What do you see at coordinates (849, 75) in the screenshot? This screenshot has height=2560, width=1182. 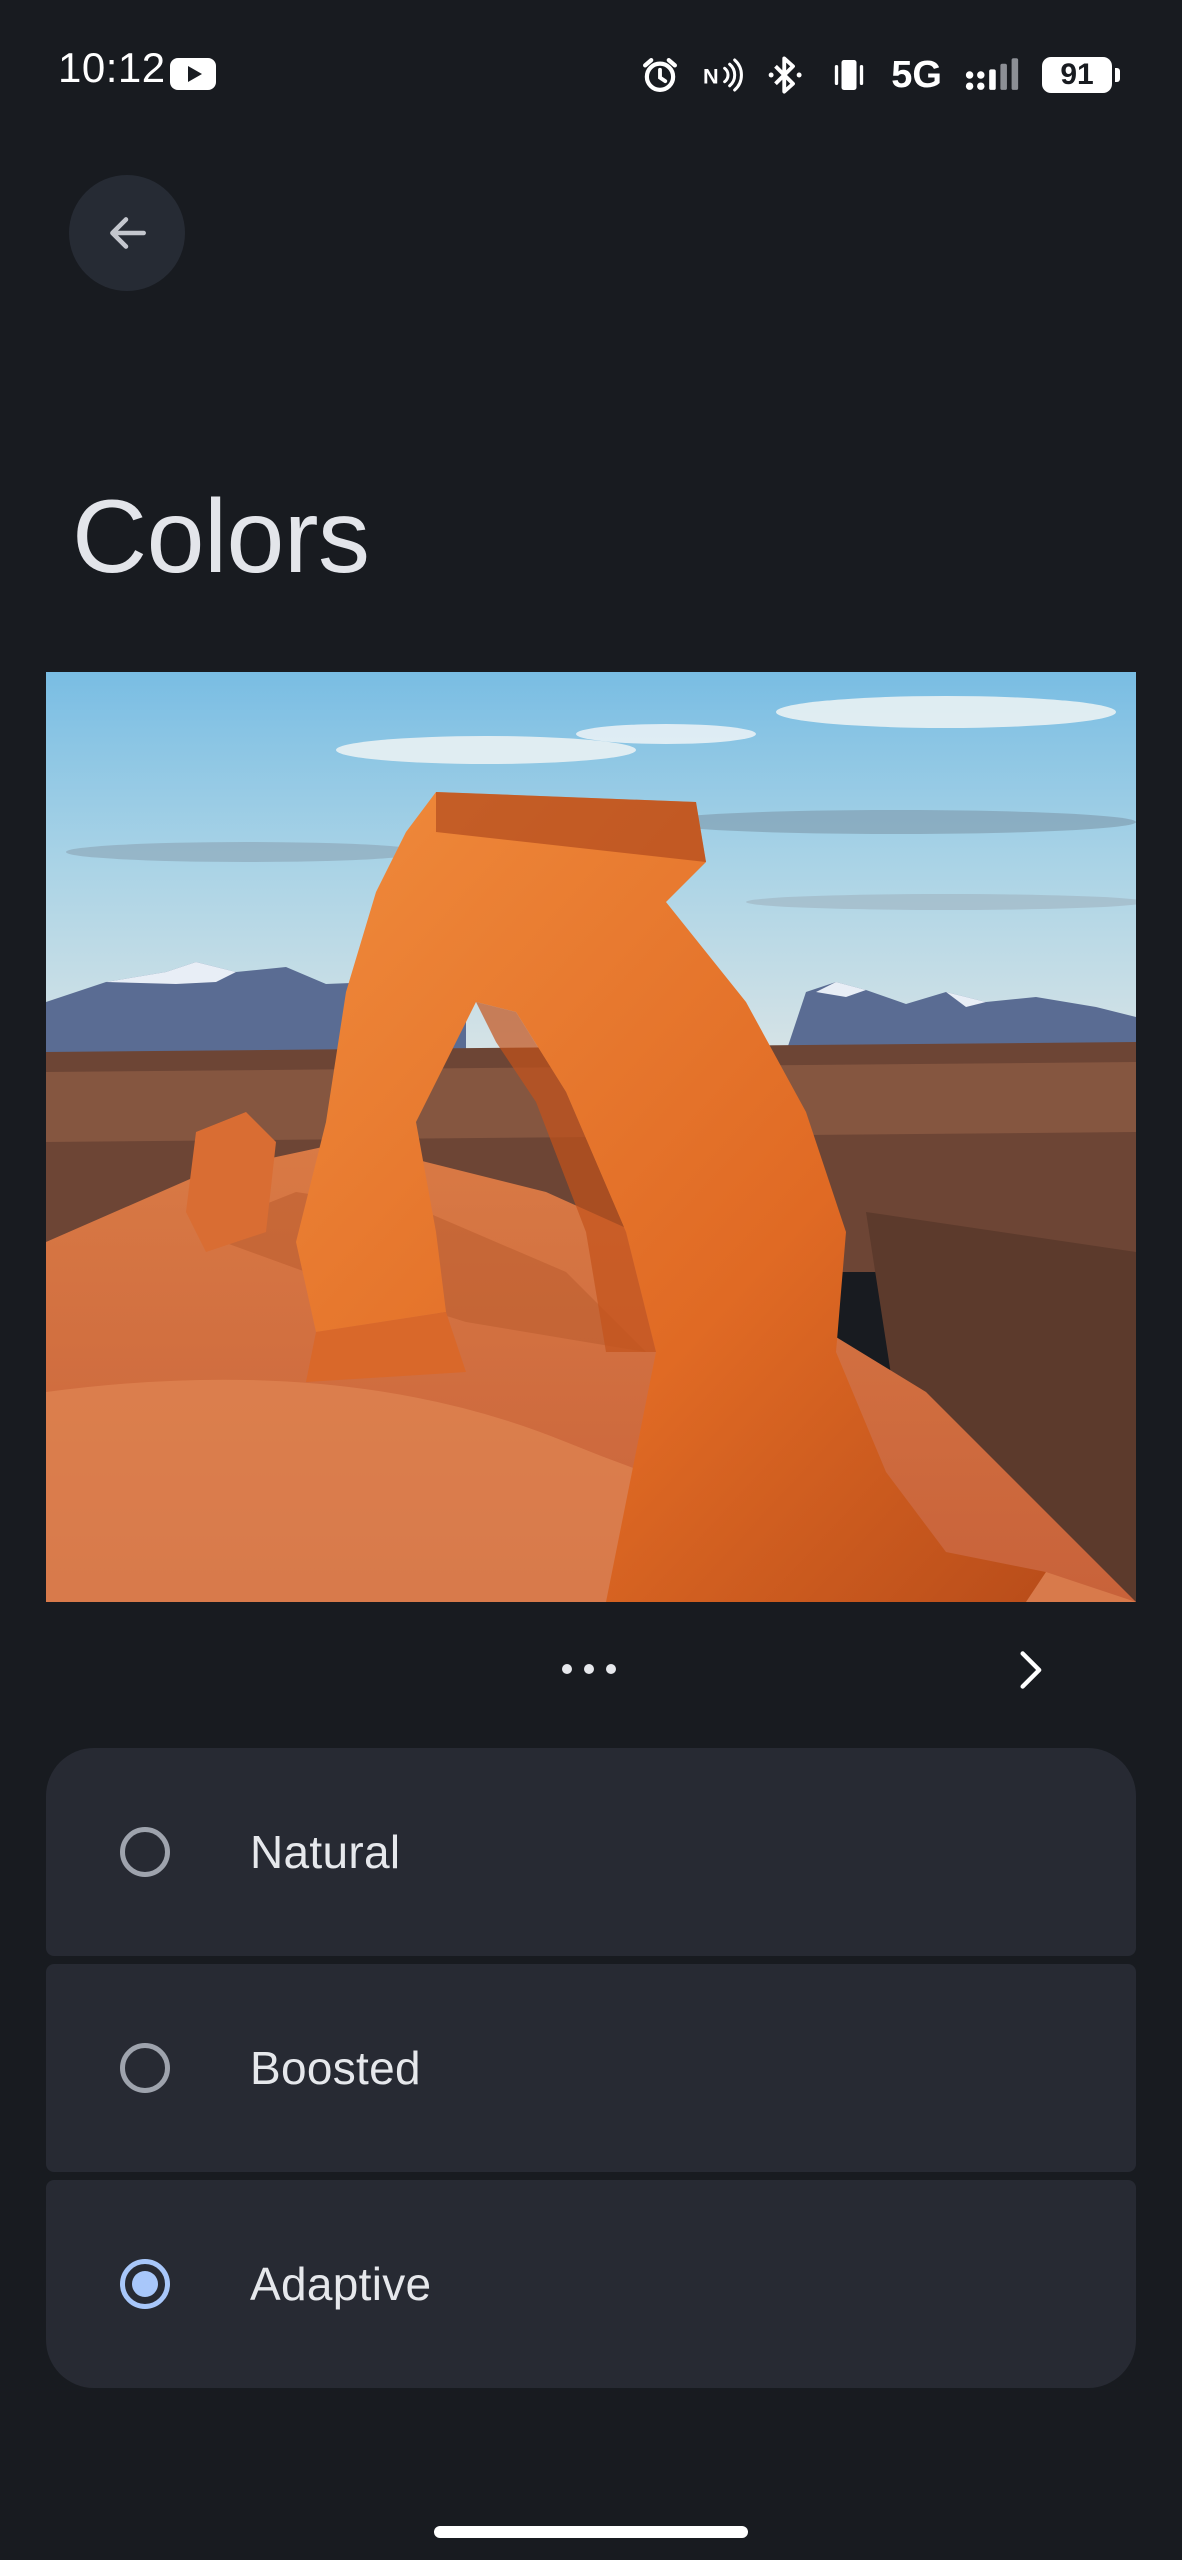 I see `vibrate-icon` at bounding box center [849, 75].